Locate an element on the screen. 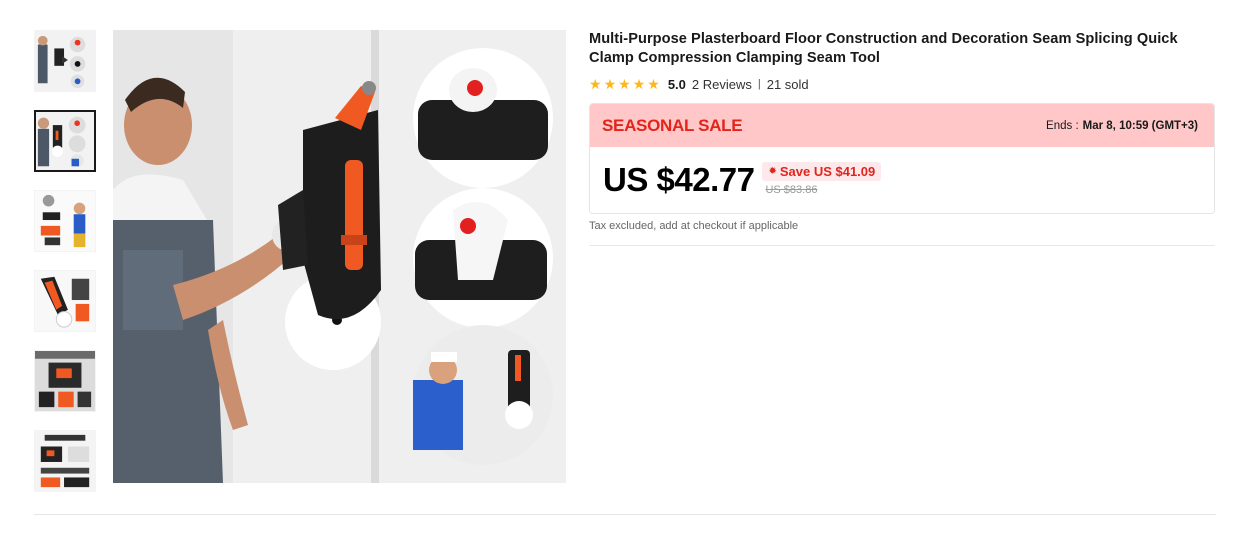 This screenshot has height=540, width=1239. sale-countdown: Ends : Mar 8, 10:59 (GMT+3) is located at coordinates (1122, 126).